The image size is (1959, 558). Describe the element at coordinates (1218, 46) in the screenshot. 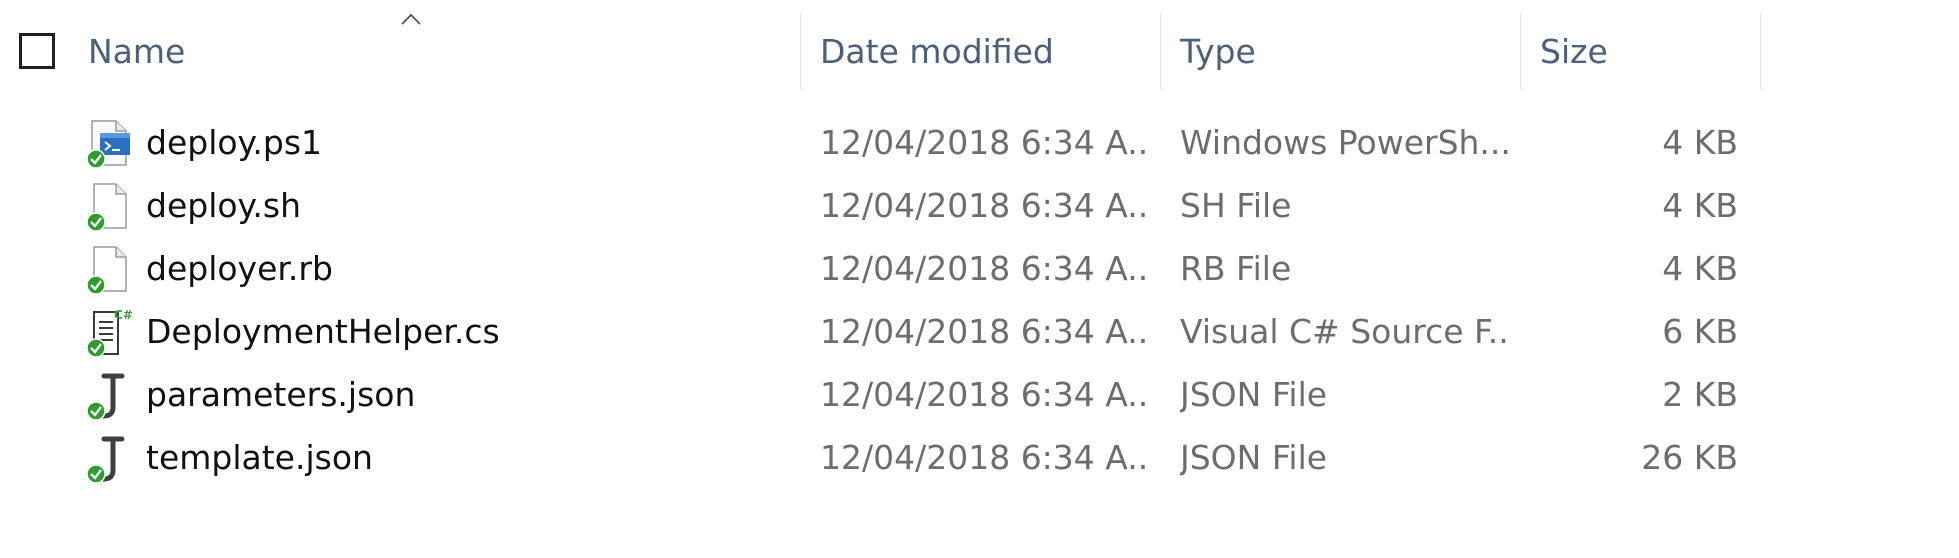

I see `column-header-type: Type` at that location.